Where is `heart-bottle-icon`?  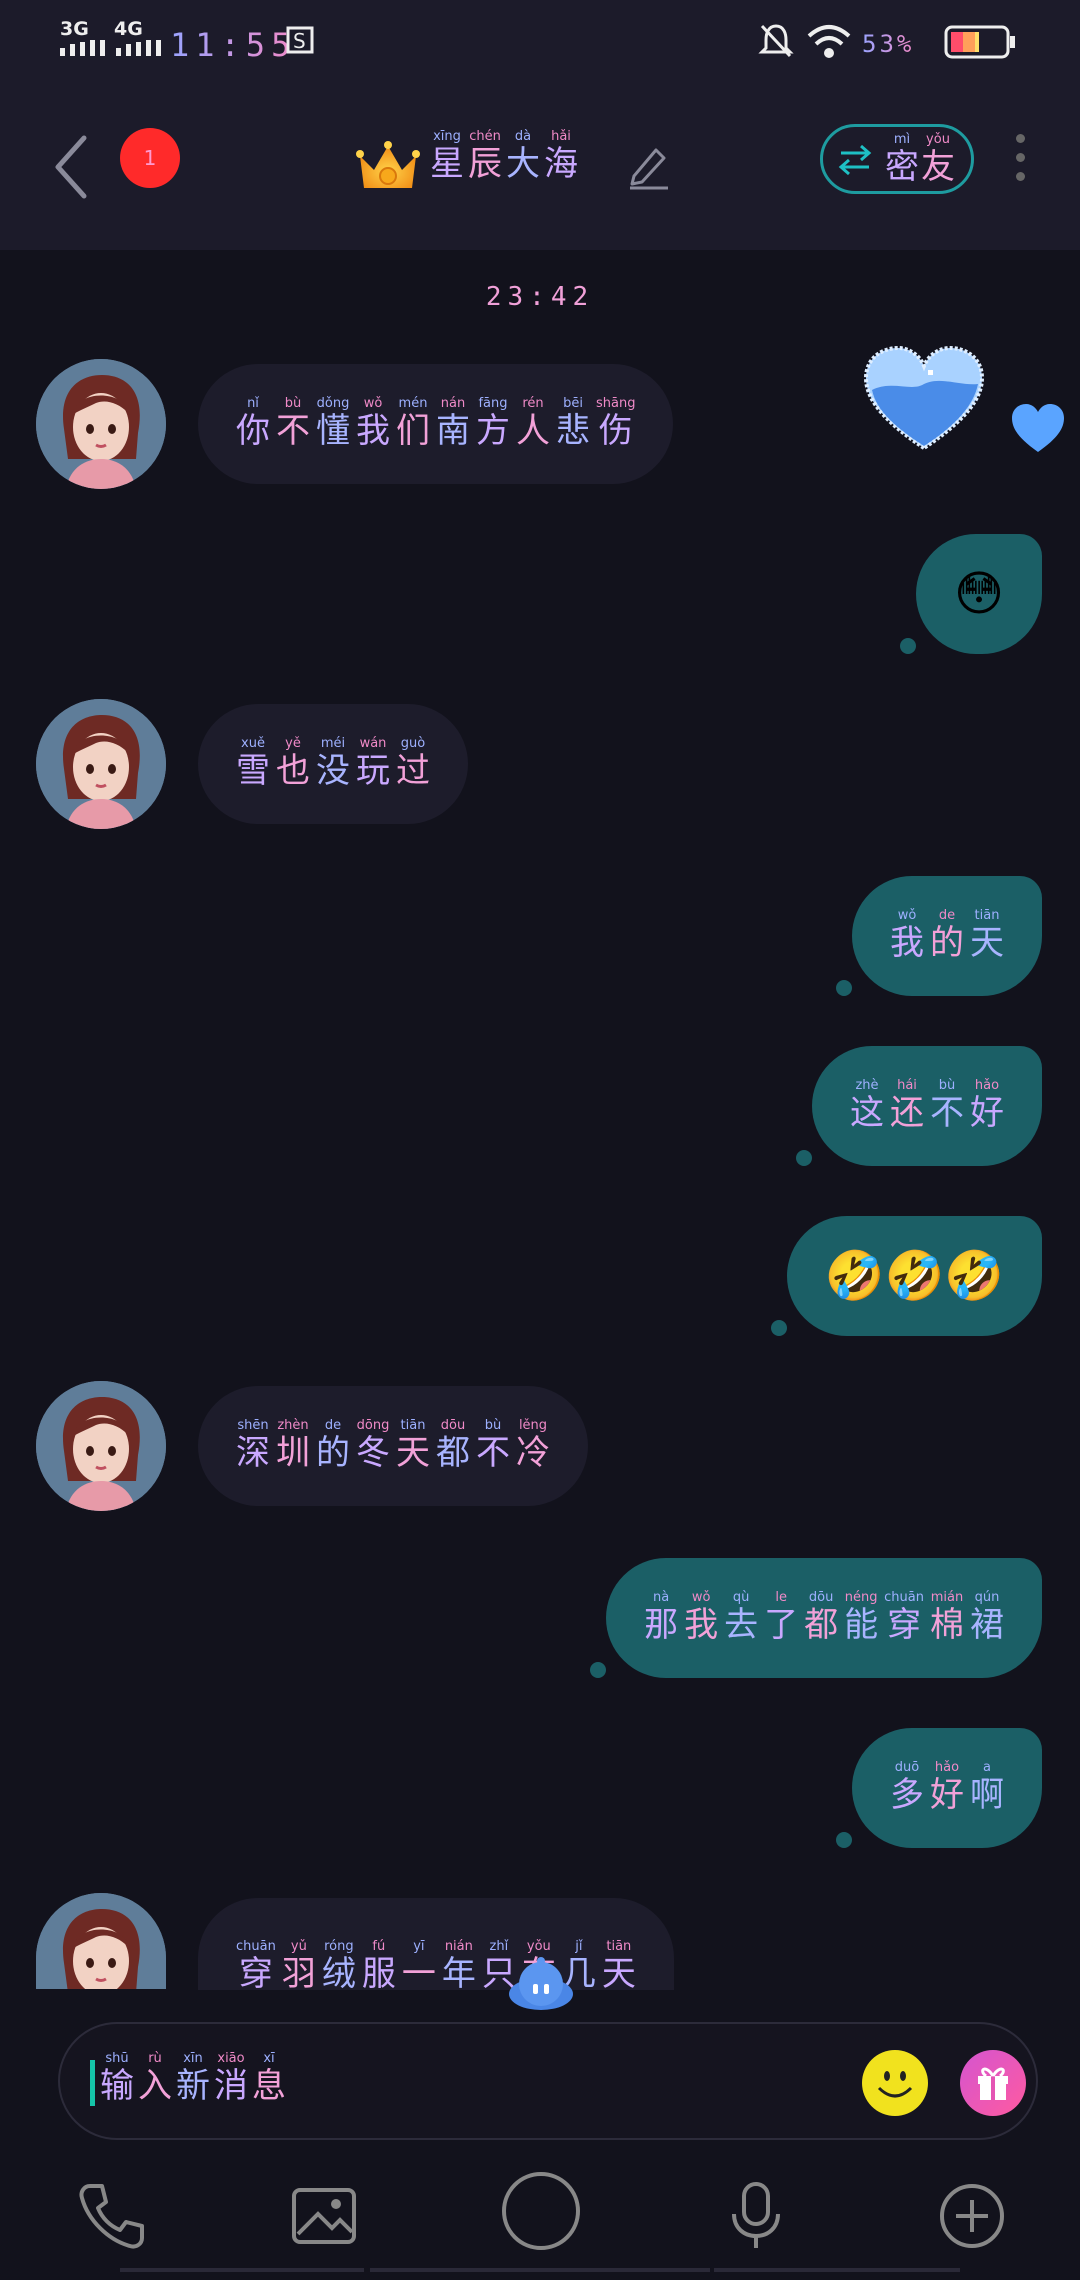
heart-bottle-icon is located at coordinates (924, 399).